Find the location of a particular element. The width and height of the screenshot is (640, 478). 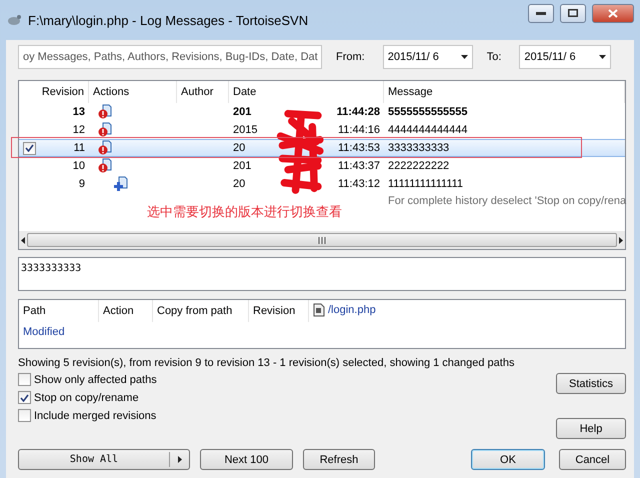

file-icon is located at coordinates (319, 310).